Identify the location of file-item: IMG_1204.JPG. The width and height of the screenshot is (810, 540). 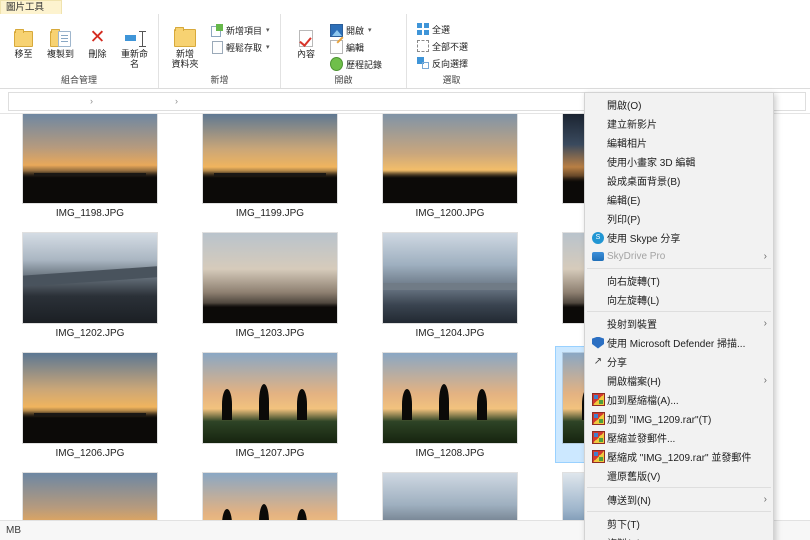
(450, 286).